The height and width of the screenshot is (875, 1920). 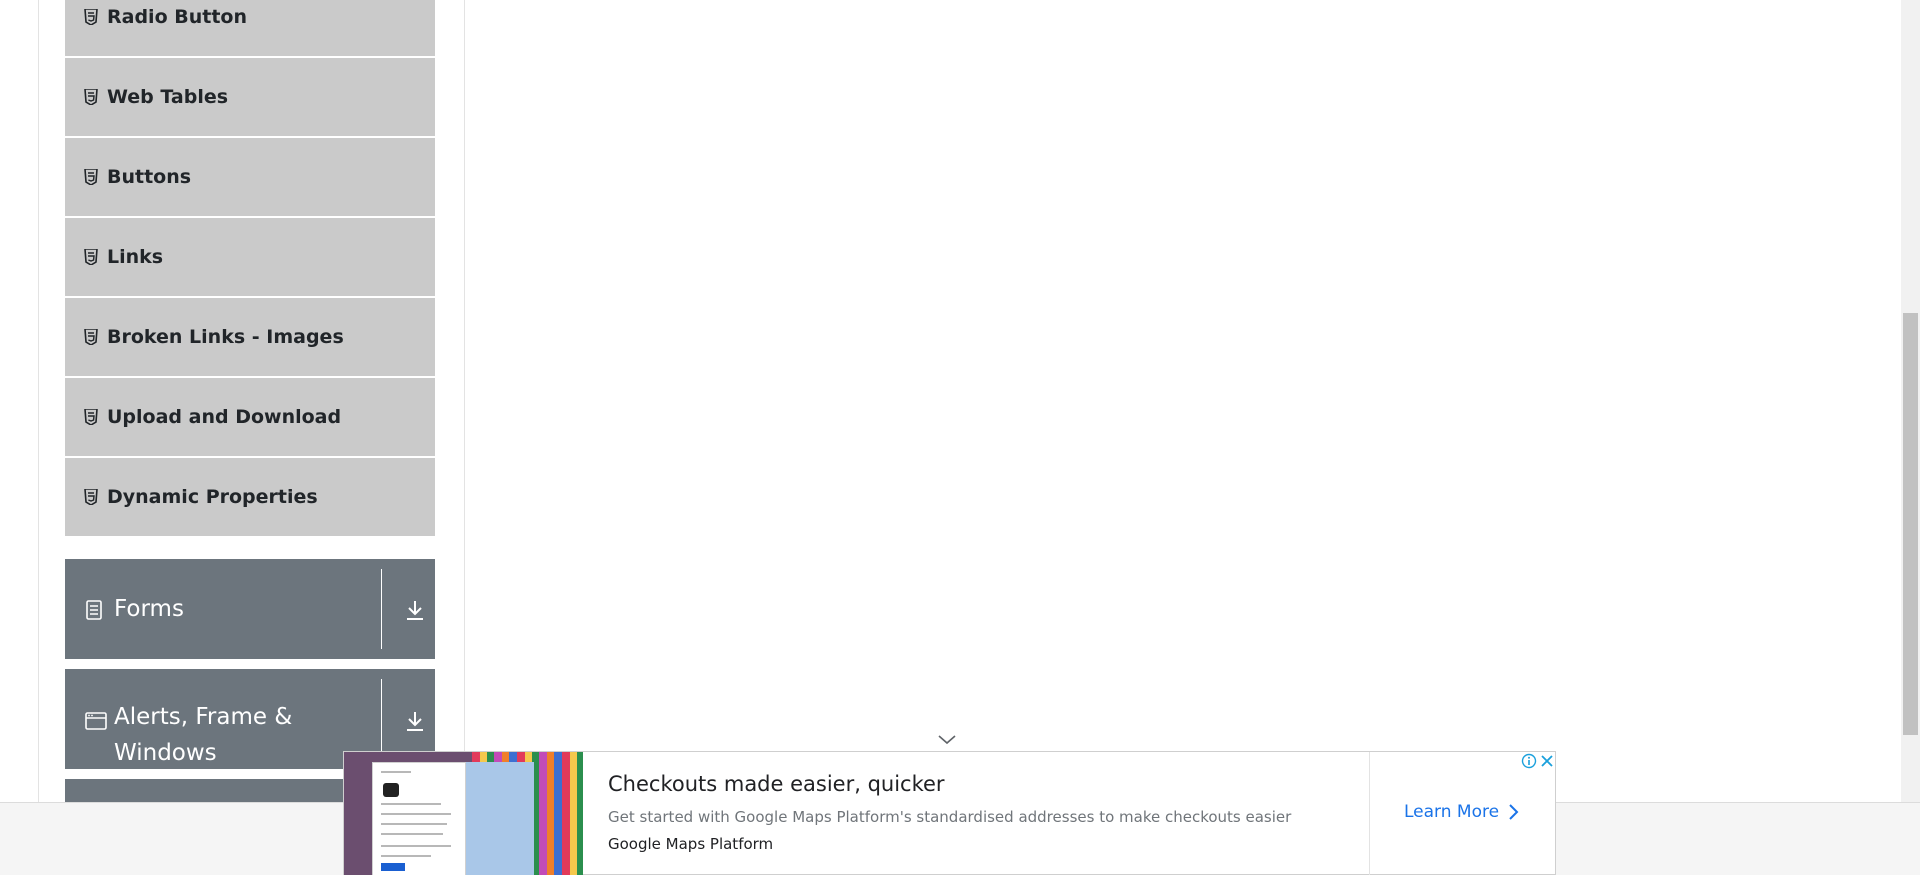 I want to click on menu-item-web-tables: Web Tables, so click(x=250, y=98).